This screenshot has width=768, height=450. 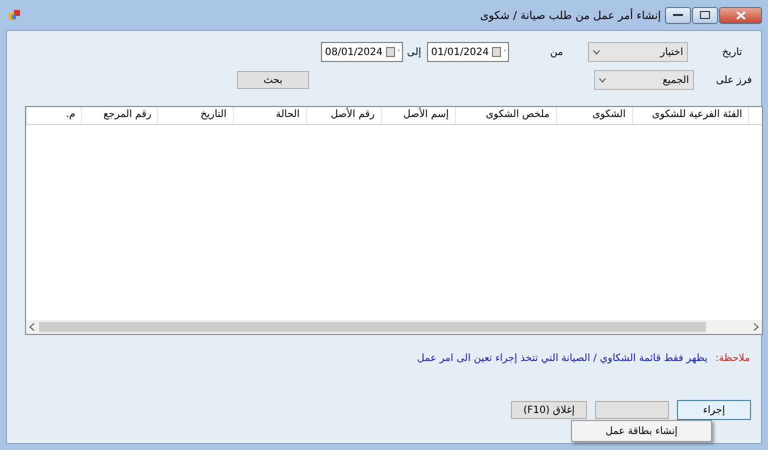 What do you see at coordinates (343, 115) in the screenshot?
I see `column-header: رقم الأصل` at bounding box center [343, 115].